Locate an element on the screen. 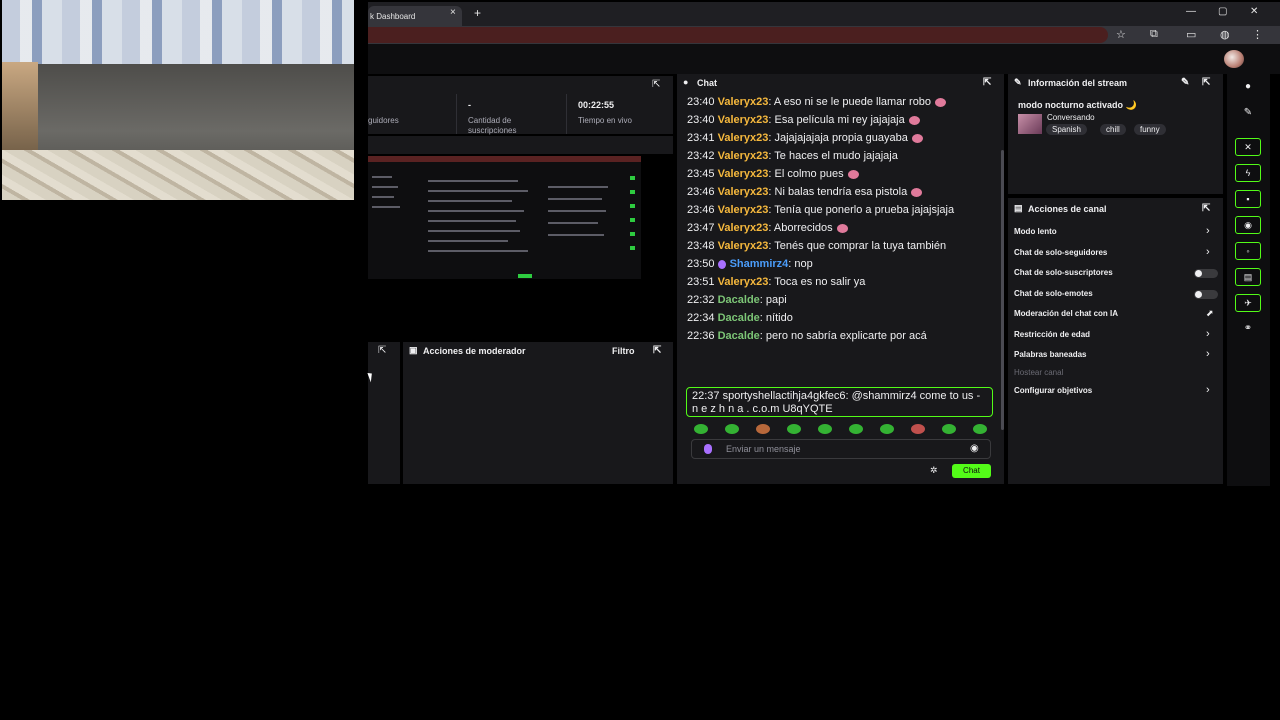 This screenshot has width=1280, height=720. broadcast-icon: ◦ is located at coordinates (1248, 251).